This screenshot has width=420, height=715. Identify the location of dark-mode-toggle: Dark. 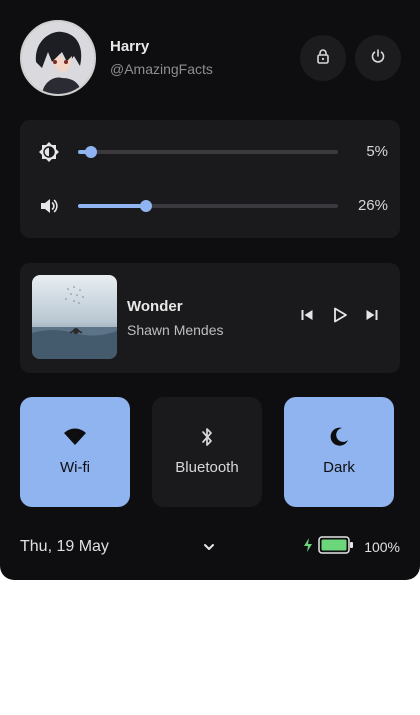
(339, 452).